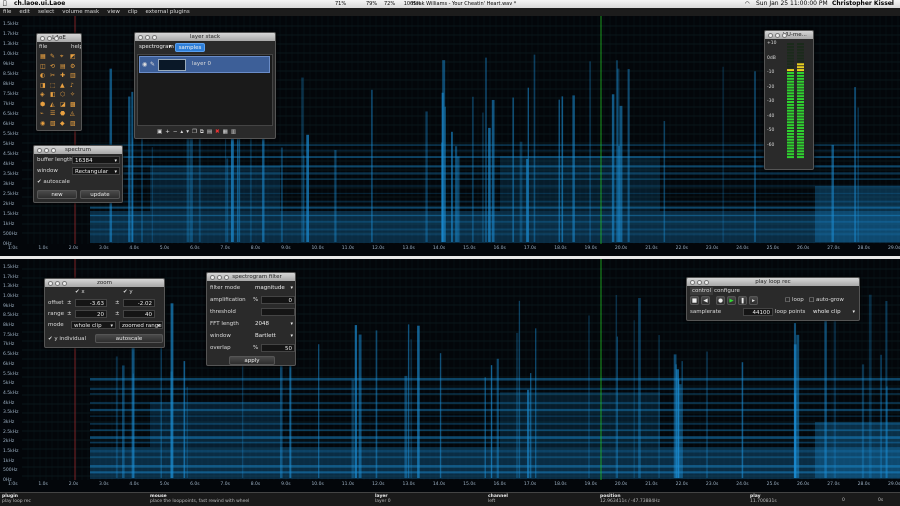 The image size is (900, 506). What do you see at coordinates (705, 300) in the screenshot?
I see `rewind-icon: ◀` at bounding box center [705, 300].